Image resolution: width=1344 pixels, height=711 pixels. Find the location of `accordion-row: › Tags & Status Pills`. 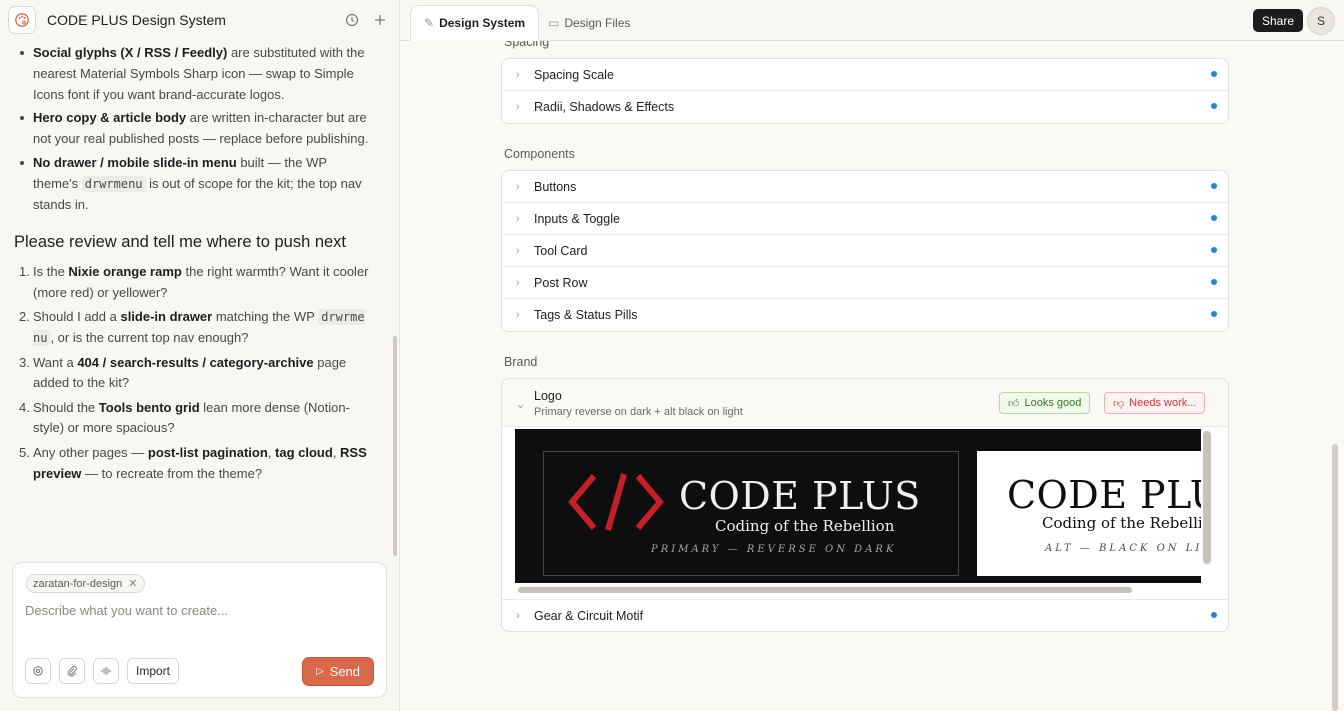

accordion-row: › Tags & Status Pills is located at coordinates (865, 315).